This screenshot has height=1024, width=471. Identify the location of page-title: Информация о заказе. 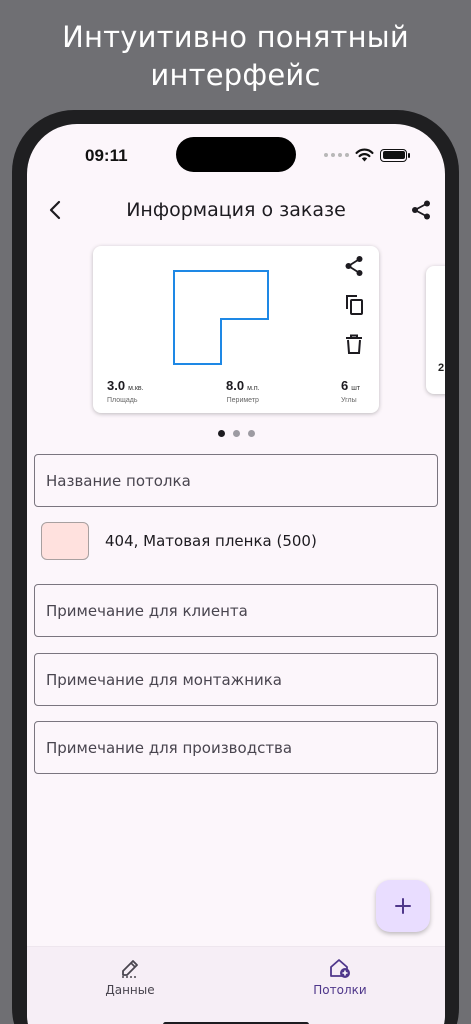
(236, 210).